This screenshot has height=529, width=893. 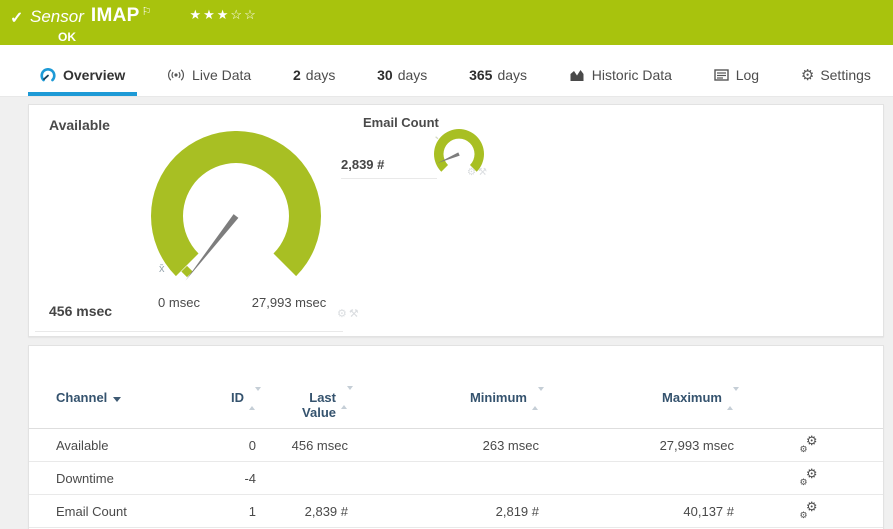 I want to click on status-badge: OK, so click(x=67, y=37).